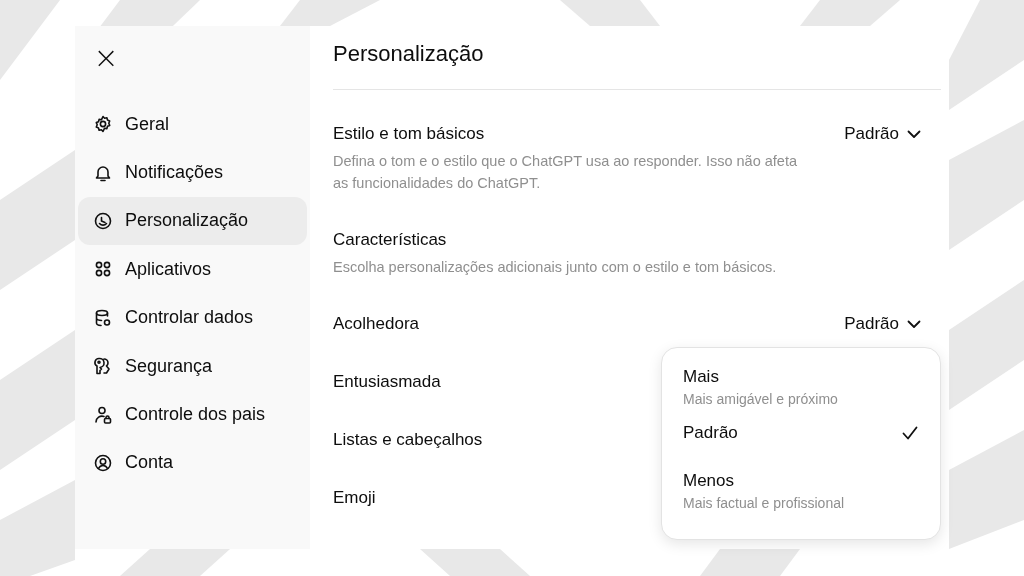  What do you see at coordinates (409, 54) in the screenshot?
I see `page-title: Personalização` at bounding box center [409, 54].